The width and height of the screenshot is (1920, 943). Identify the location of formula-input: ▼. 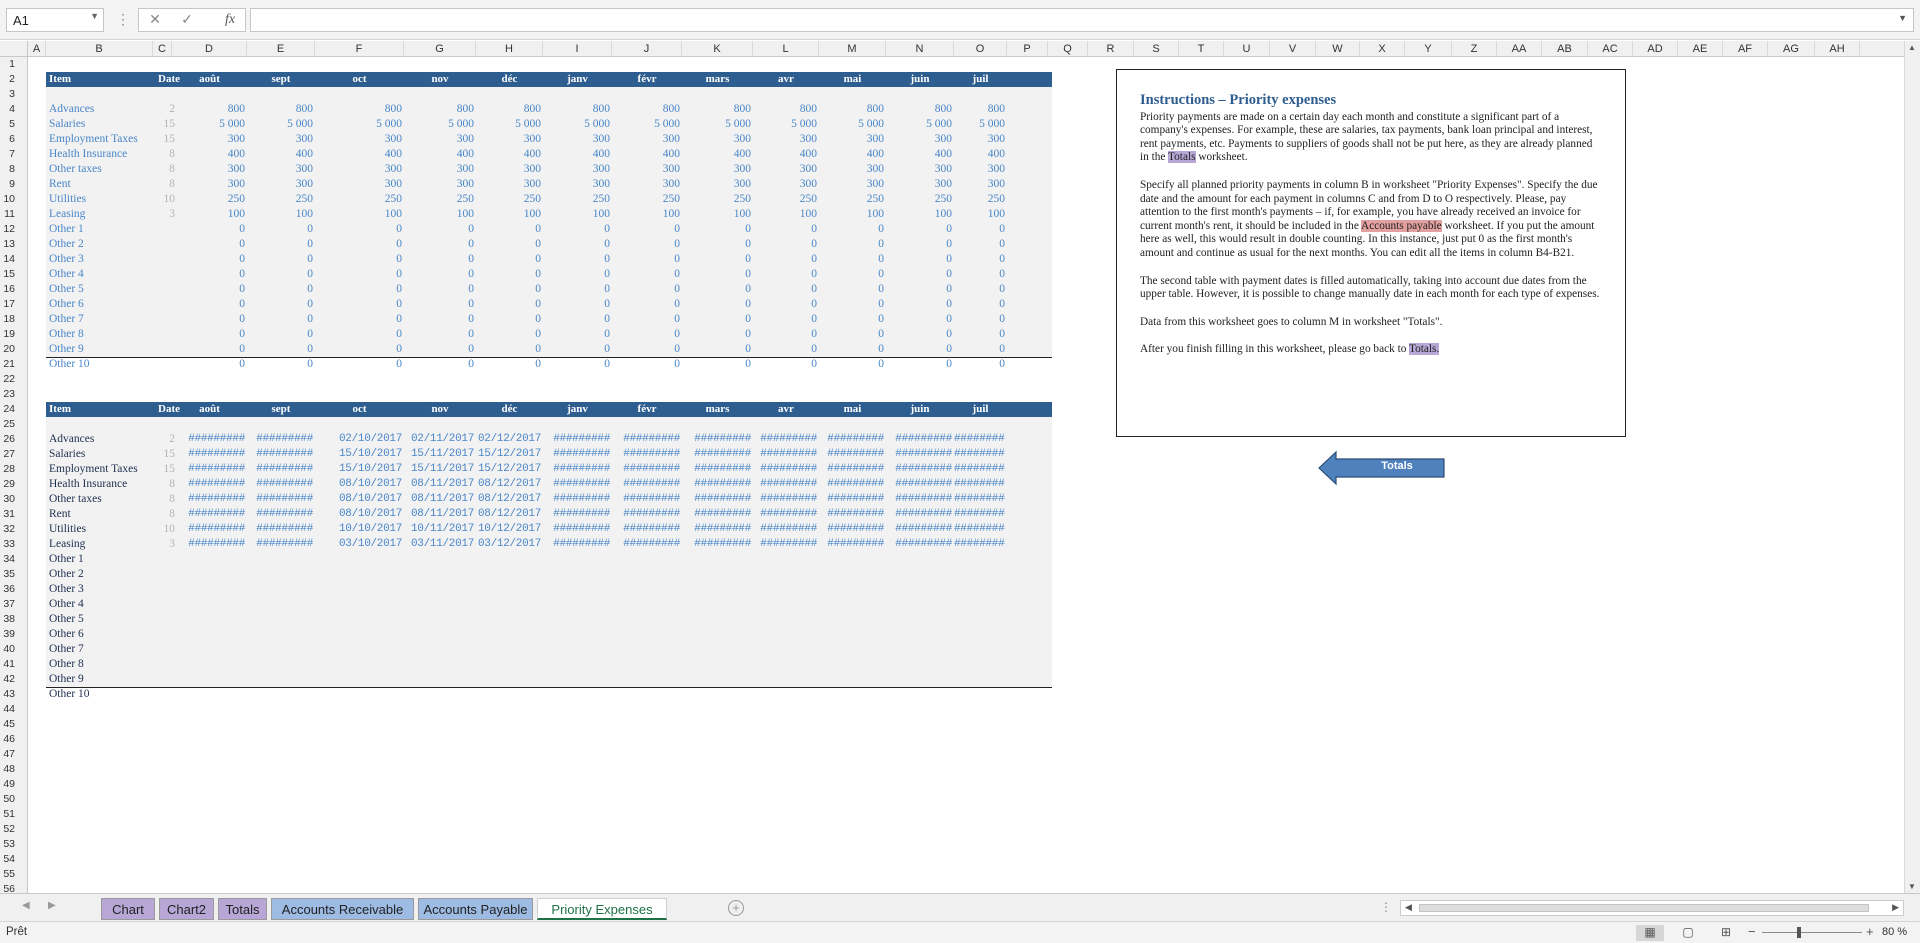
(1082, 20).